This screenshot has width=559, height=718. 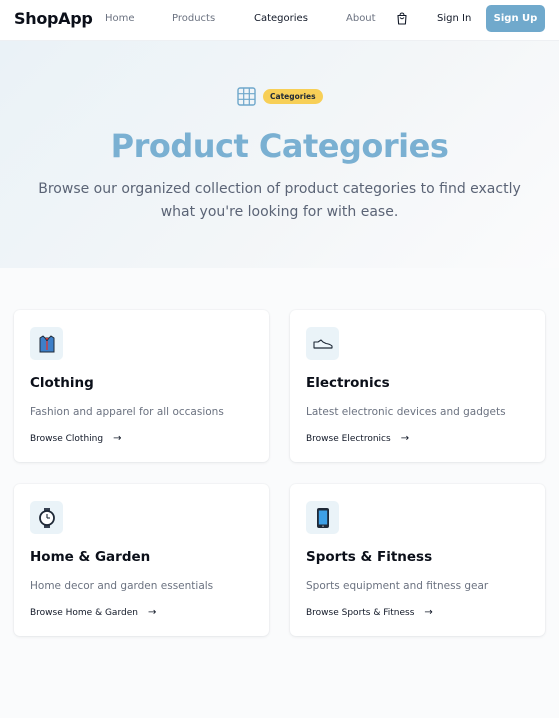 What do you see at coordinates (53, 18) in the screenshot?
I see `brand-logo: ShopApp` at bounding box center [53, 18].